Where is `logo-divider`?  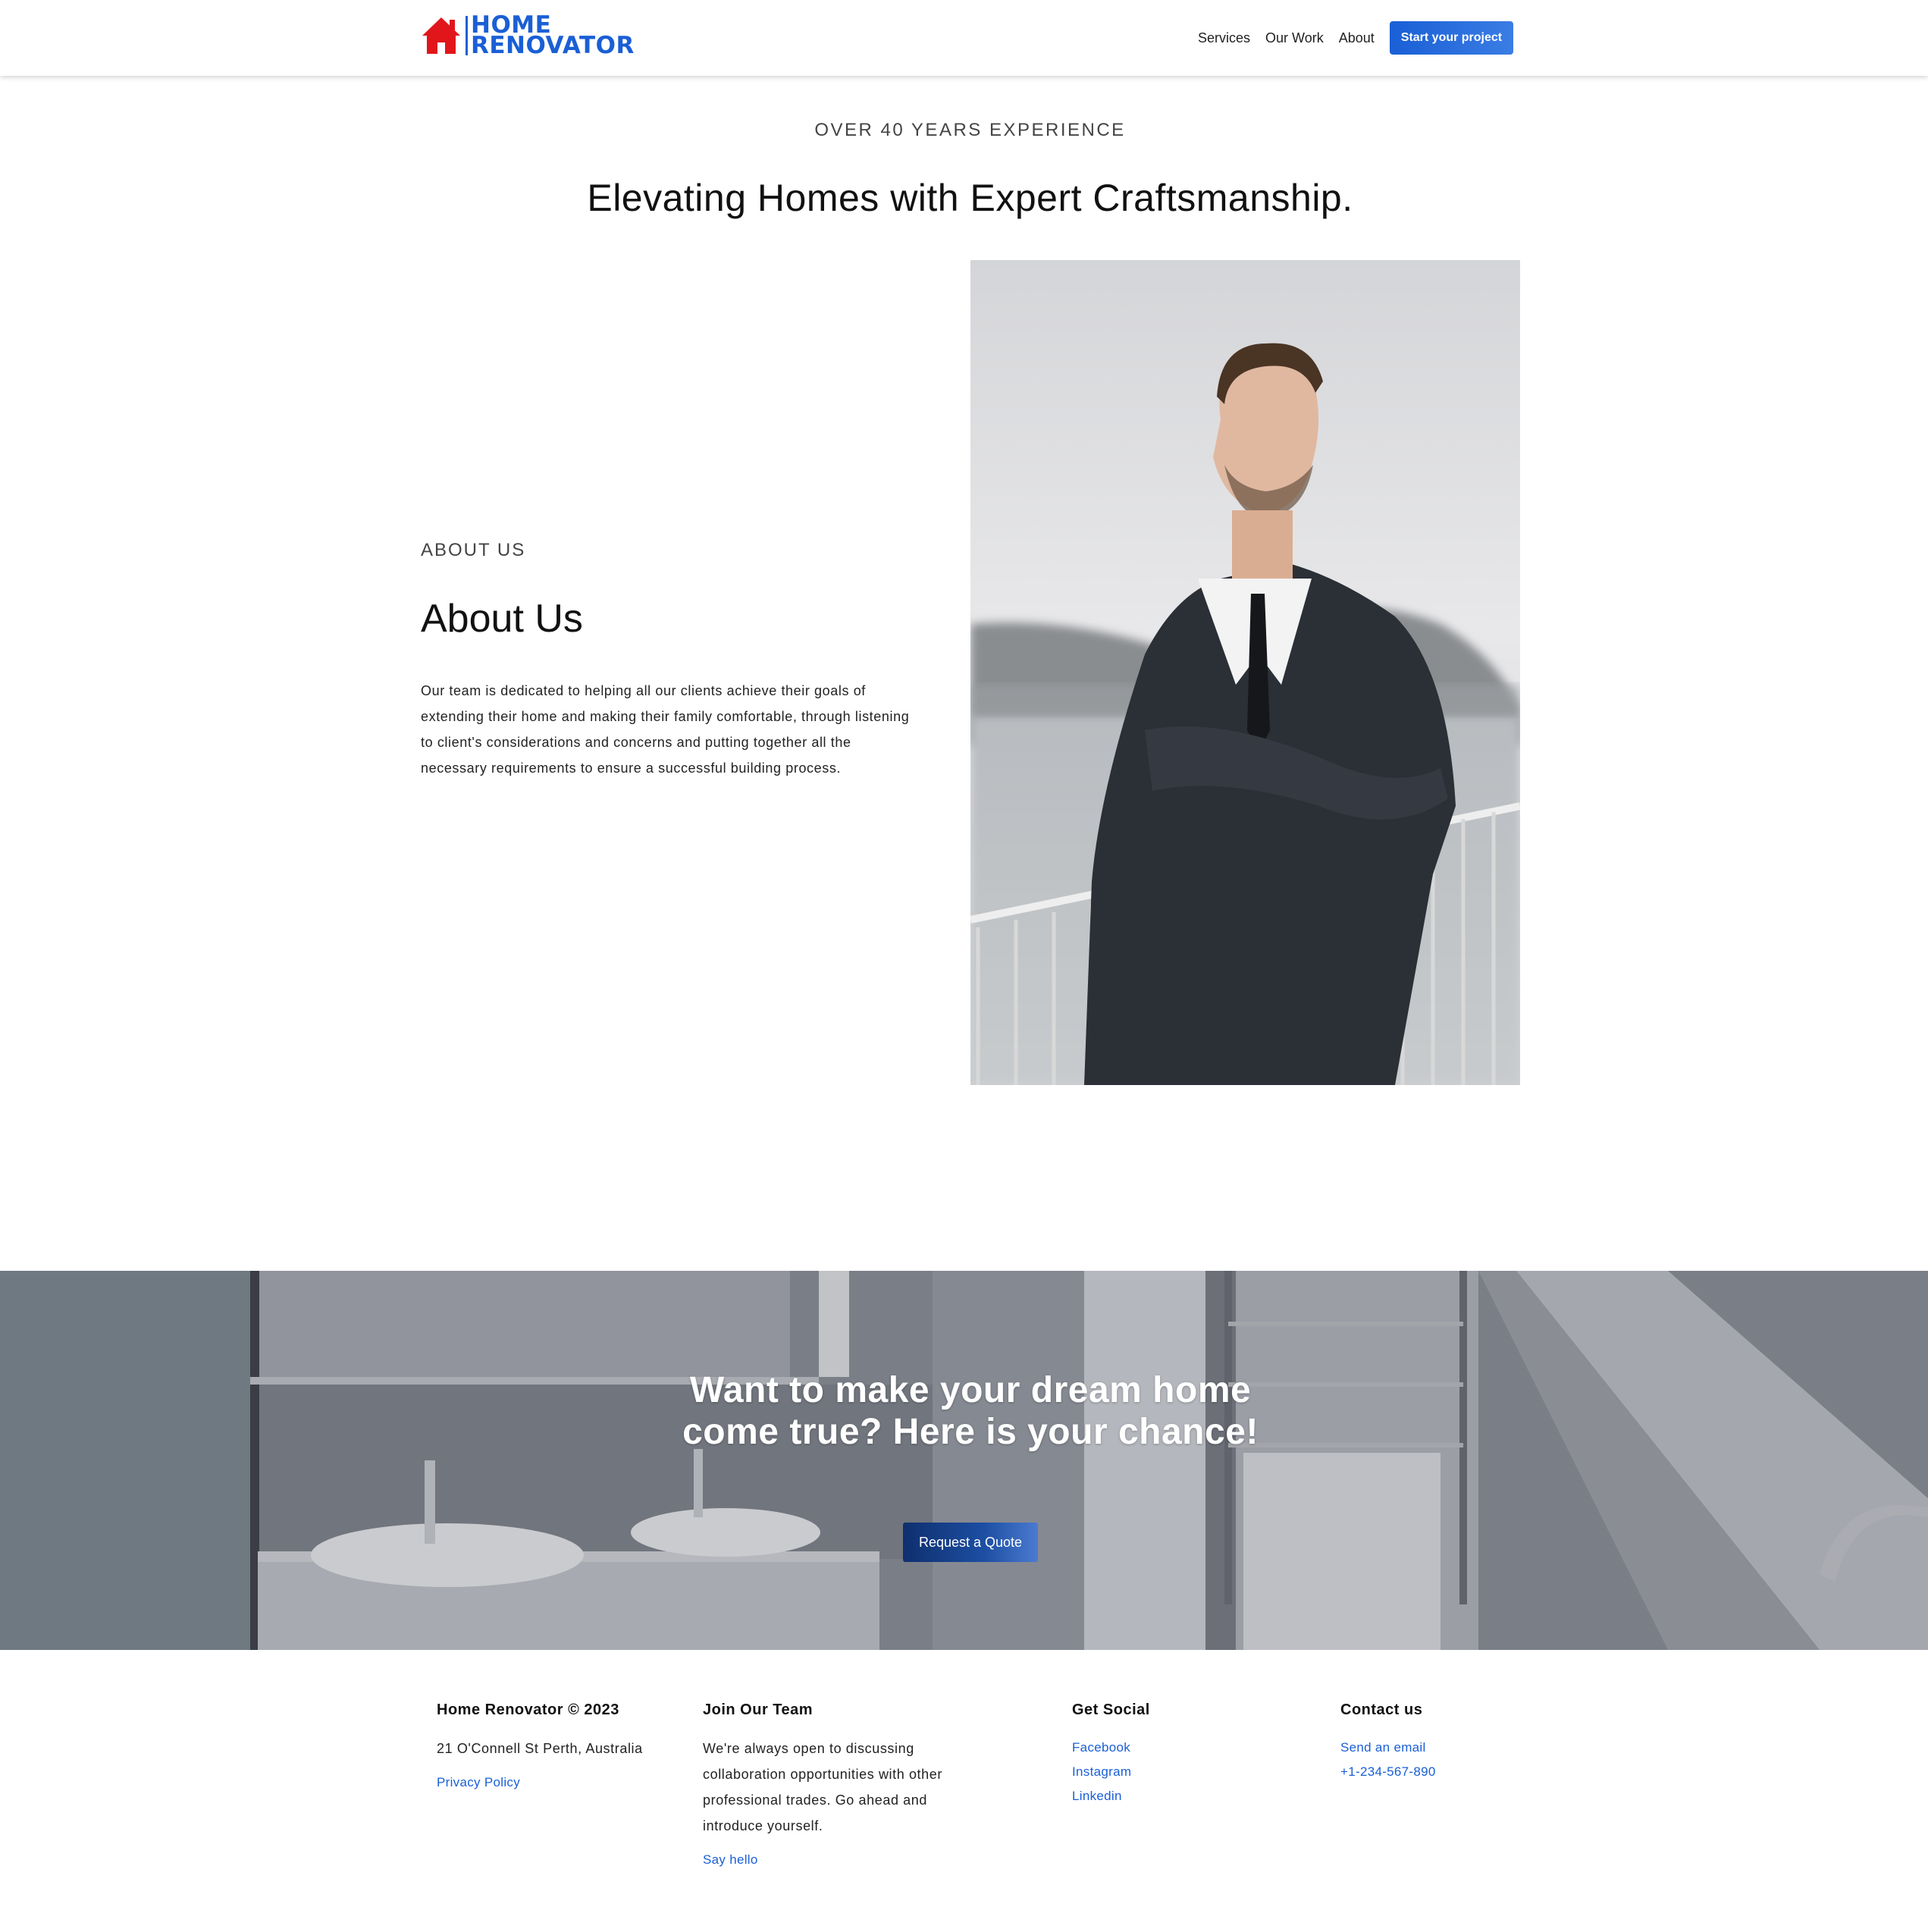
logo-divider is located at coordinates (467, 35).